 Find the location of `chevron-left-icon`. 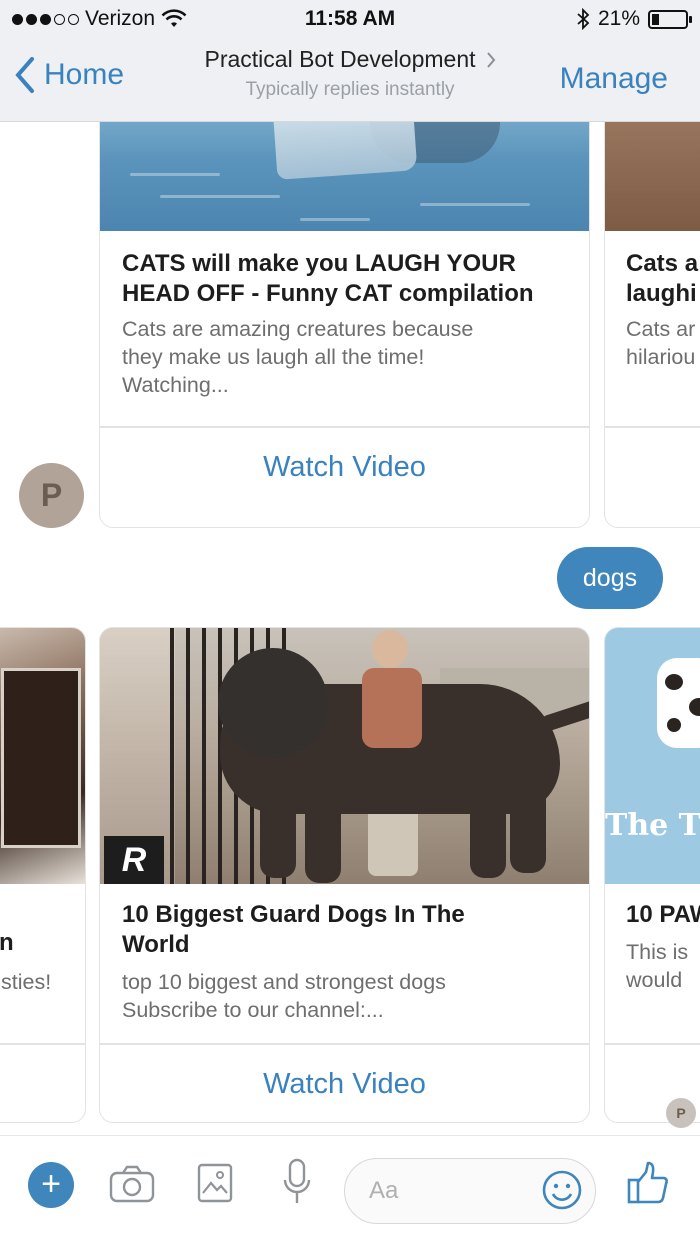

chevron-left-icon is located at coordinates (24, 75).